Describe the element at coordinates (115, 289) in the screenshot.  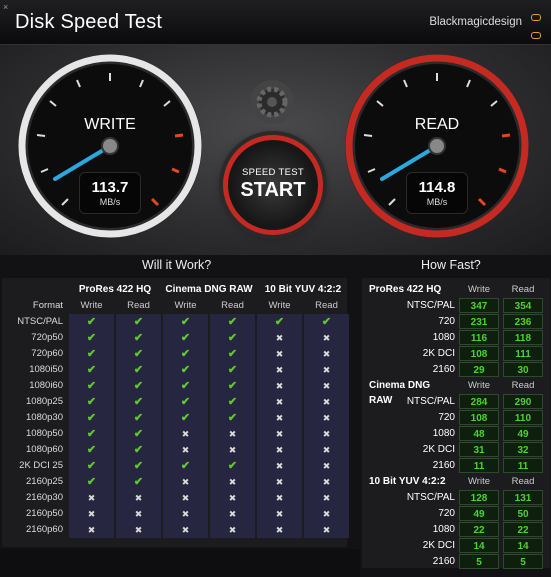
I see `codec-group-header: ProRes 422 HQ` at that location.